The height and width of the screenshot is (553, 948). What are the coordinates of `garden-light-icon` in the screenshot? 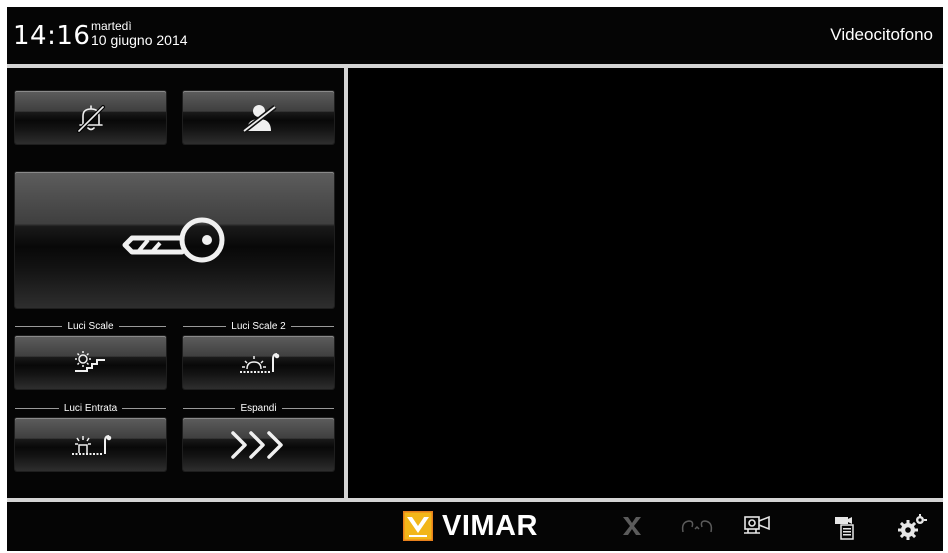 It's located at (259, 363).